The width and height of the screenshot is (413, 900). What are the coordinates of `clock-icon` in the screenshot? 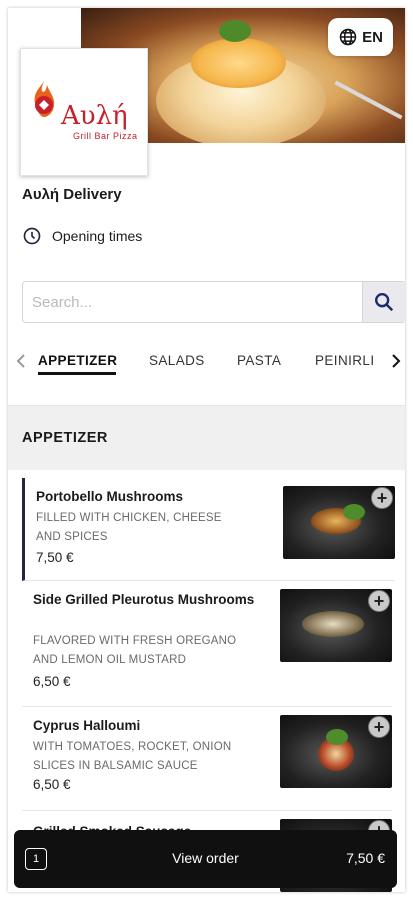 It's located at (32, 236).